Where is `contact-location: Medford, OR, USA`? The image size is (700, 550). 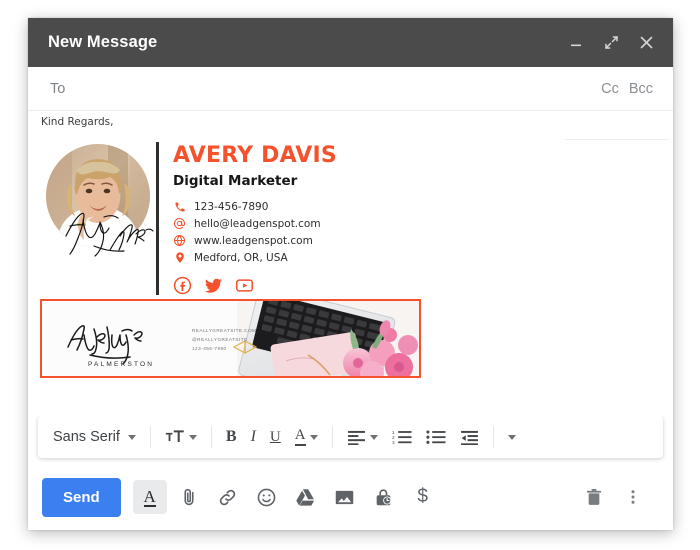 contact-location: Medford, OR, USA is located at coordinates (272, 257).